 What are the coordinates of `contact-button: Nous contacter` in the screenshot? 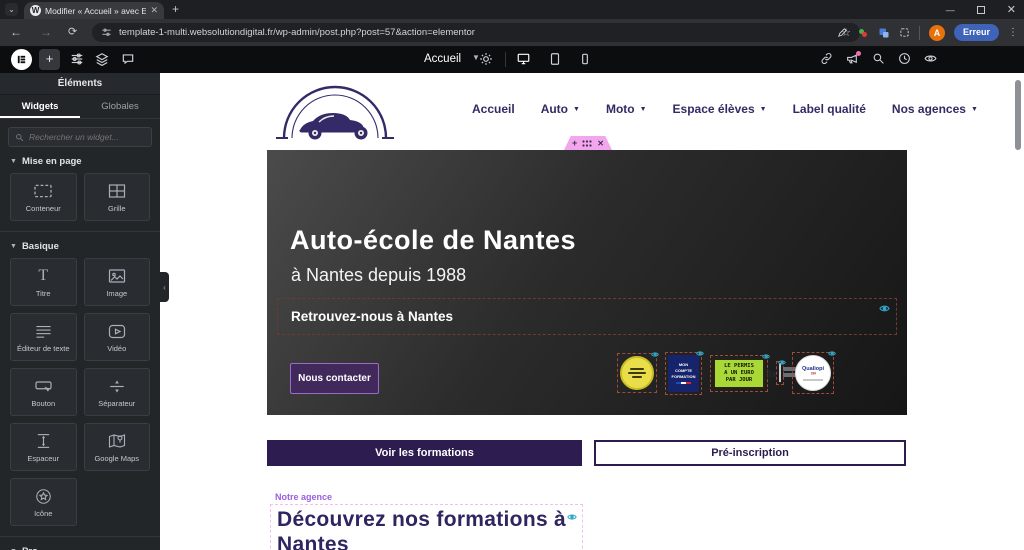 It's located at (334, 378).